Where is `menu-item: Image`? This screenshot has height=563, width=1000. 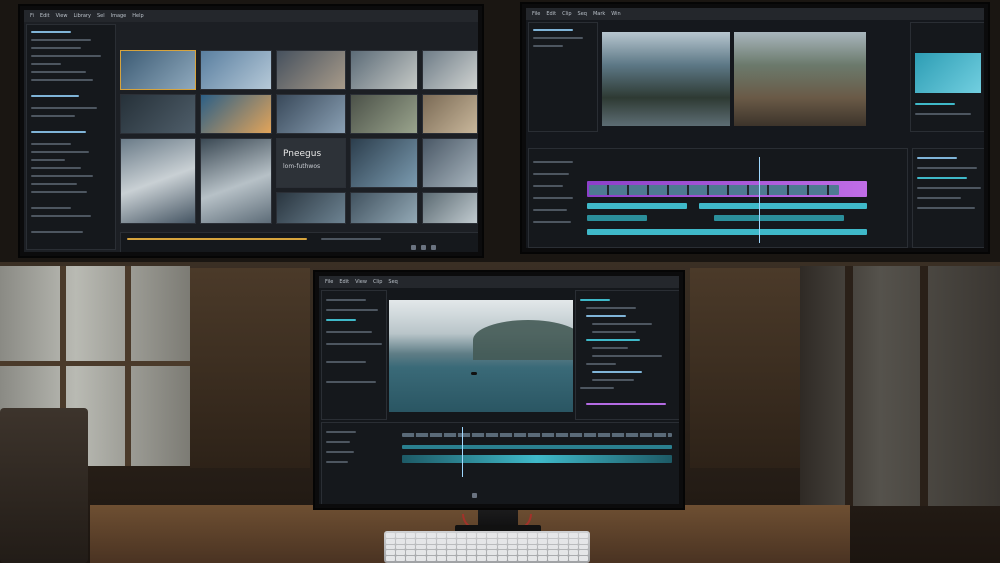
menu-item: Image is located at coordinates (119, 16).